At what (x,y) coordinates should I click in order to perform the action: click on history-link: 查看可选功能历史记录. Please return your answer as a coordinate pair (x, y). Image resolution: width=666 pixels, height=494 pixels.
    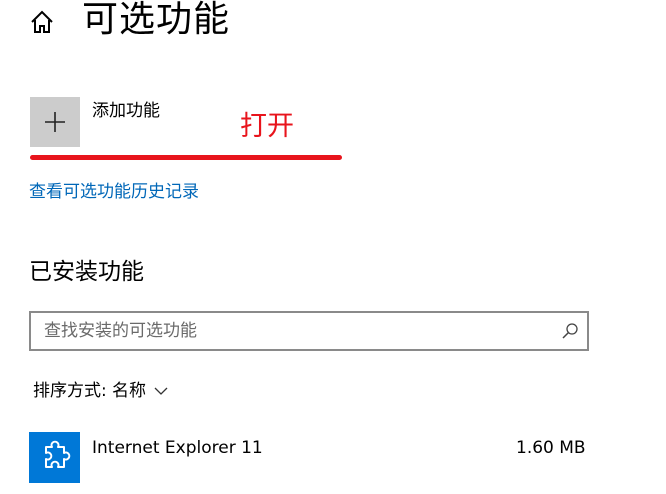
    Looking at the image, I should click on (114, 192).